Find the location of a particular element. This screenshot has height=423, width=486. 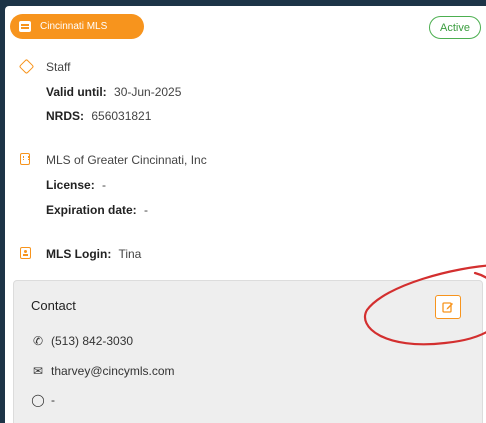

card-header: Cincinnati MLS Active is located at coordinates (245, 24).